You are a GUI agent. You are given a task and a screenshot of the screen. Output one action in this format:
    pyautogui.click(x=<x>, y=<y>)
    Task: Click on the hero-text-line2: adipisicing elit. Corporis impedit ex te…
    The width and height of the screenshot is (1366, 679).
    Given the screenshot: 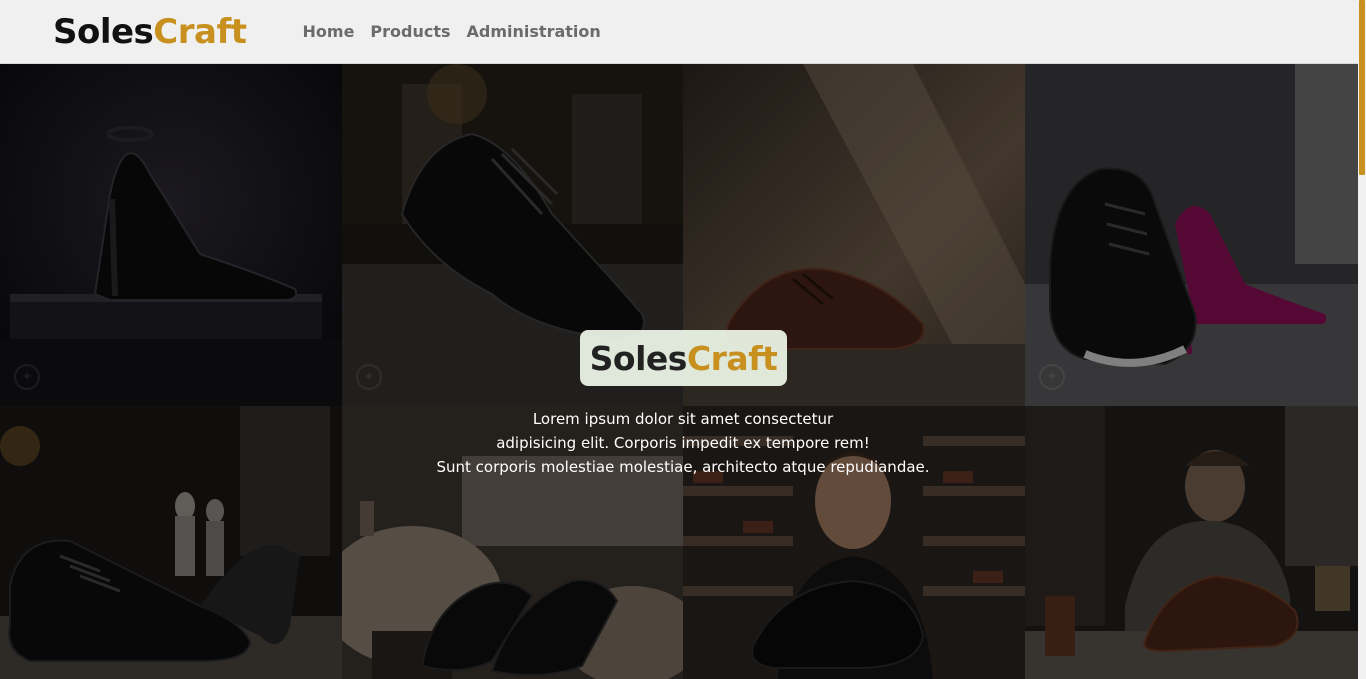 What is the action you would take?
    pyautogui.click(x=683, y=443)
    